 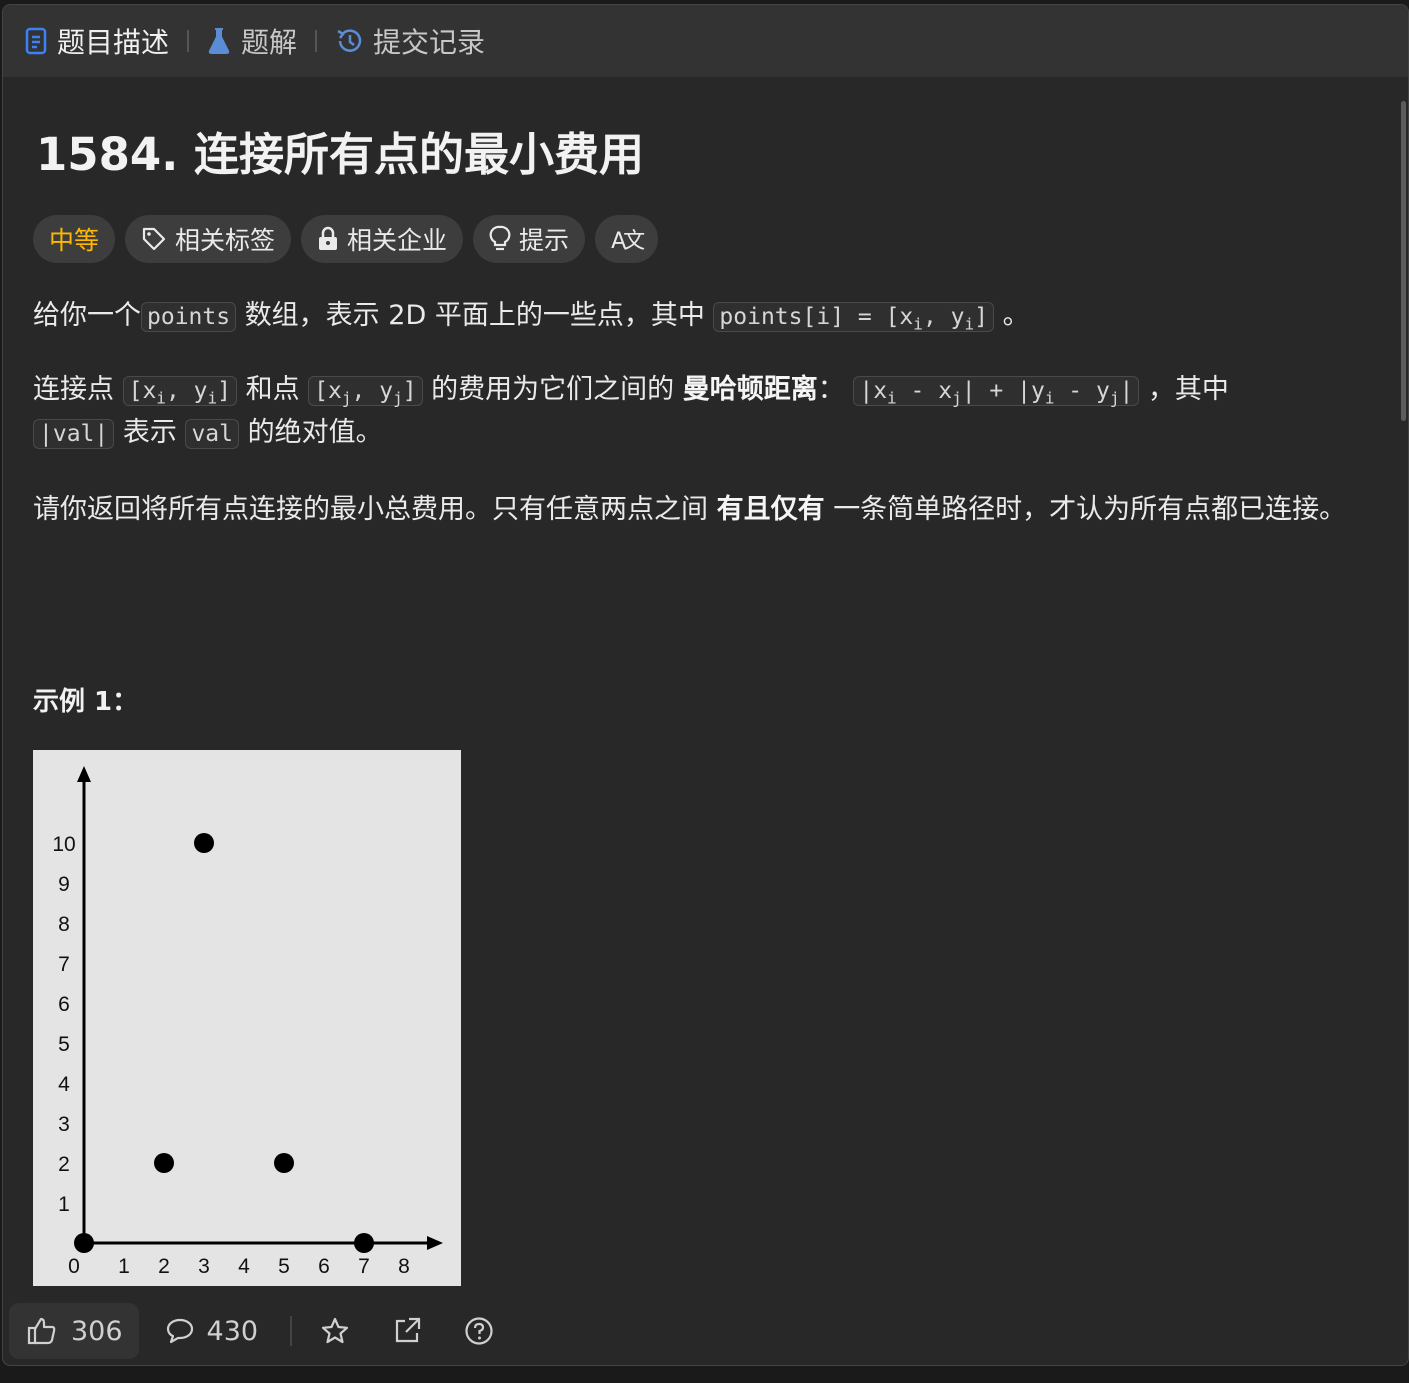 I want to click on related-companies-chip: 相关企业, so click(x=382, y=239).